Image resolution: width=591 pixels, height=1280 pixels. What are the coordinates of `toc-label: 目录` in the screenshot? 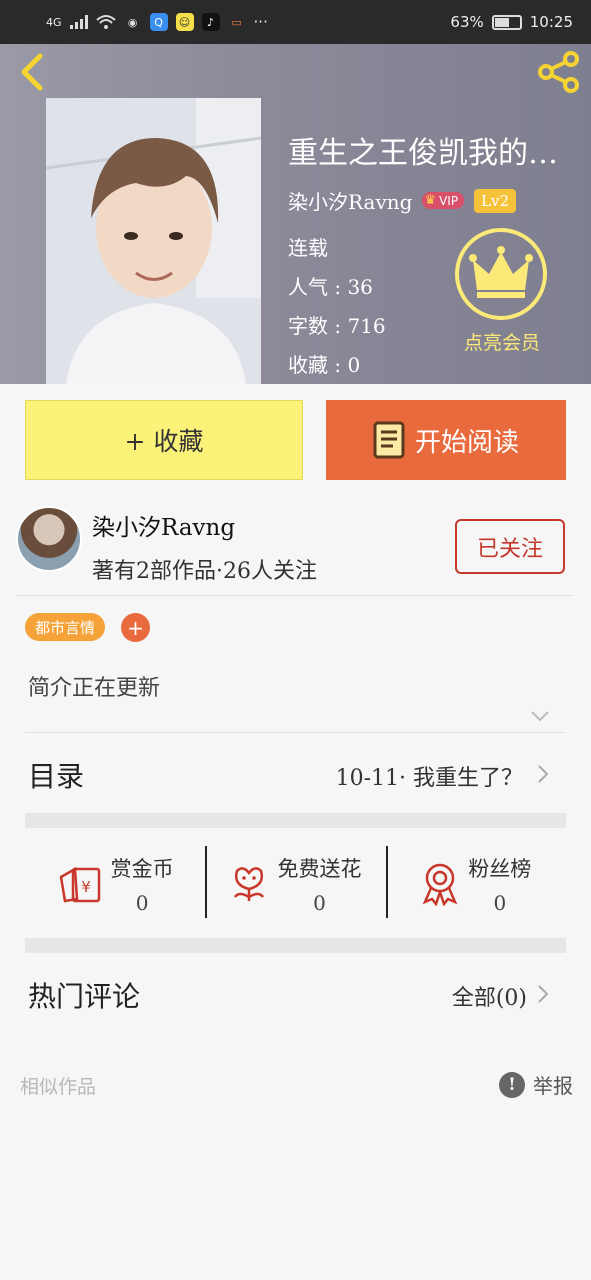 It's located at (56, 775).